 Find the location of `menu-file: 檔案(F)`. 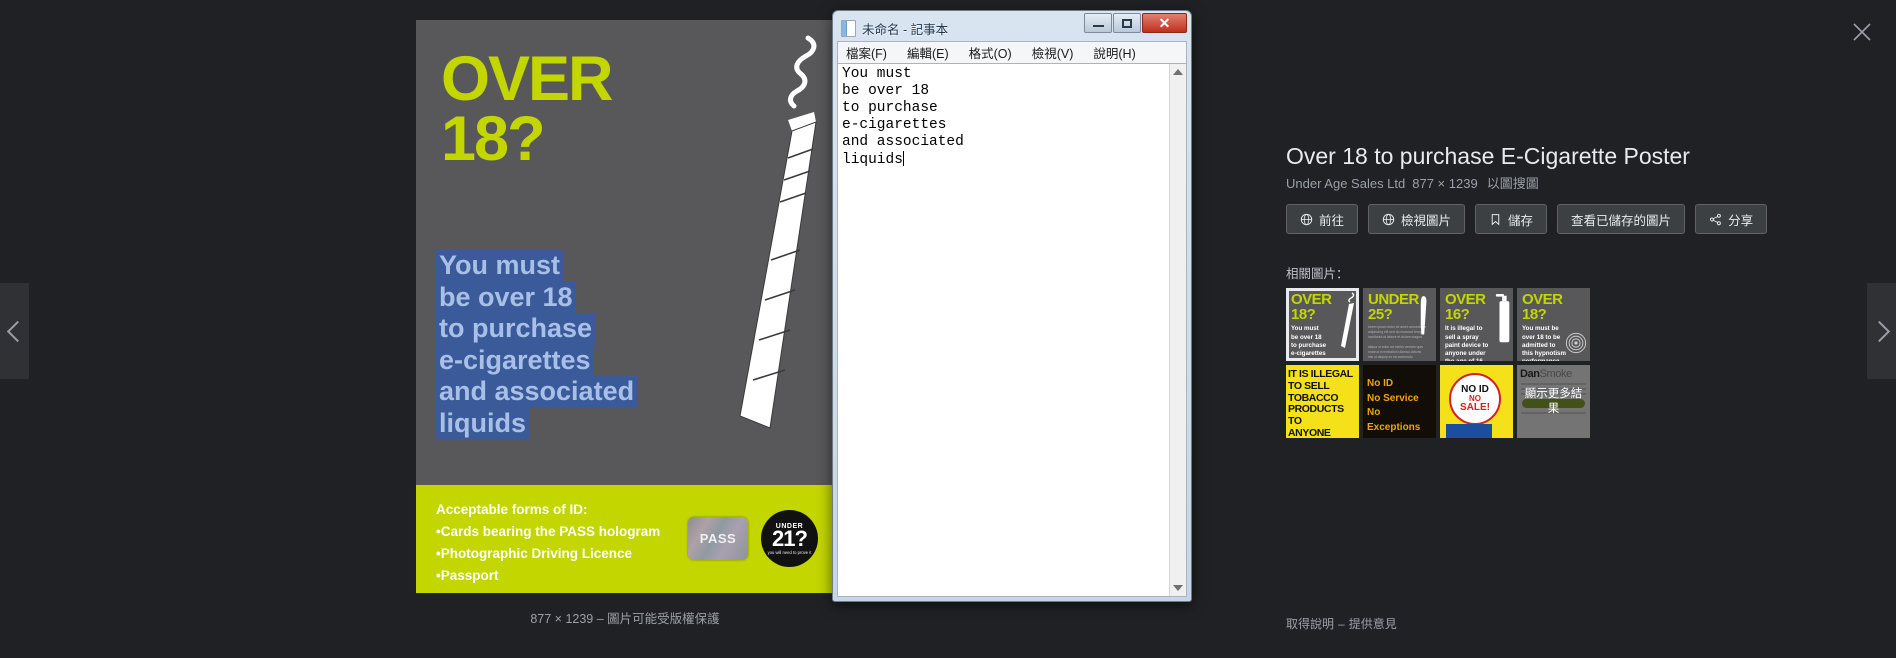

menu-file: 檔案(F) is located at coordinates (866, 52).